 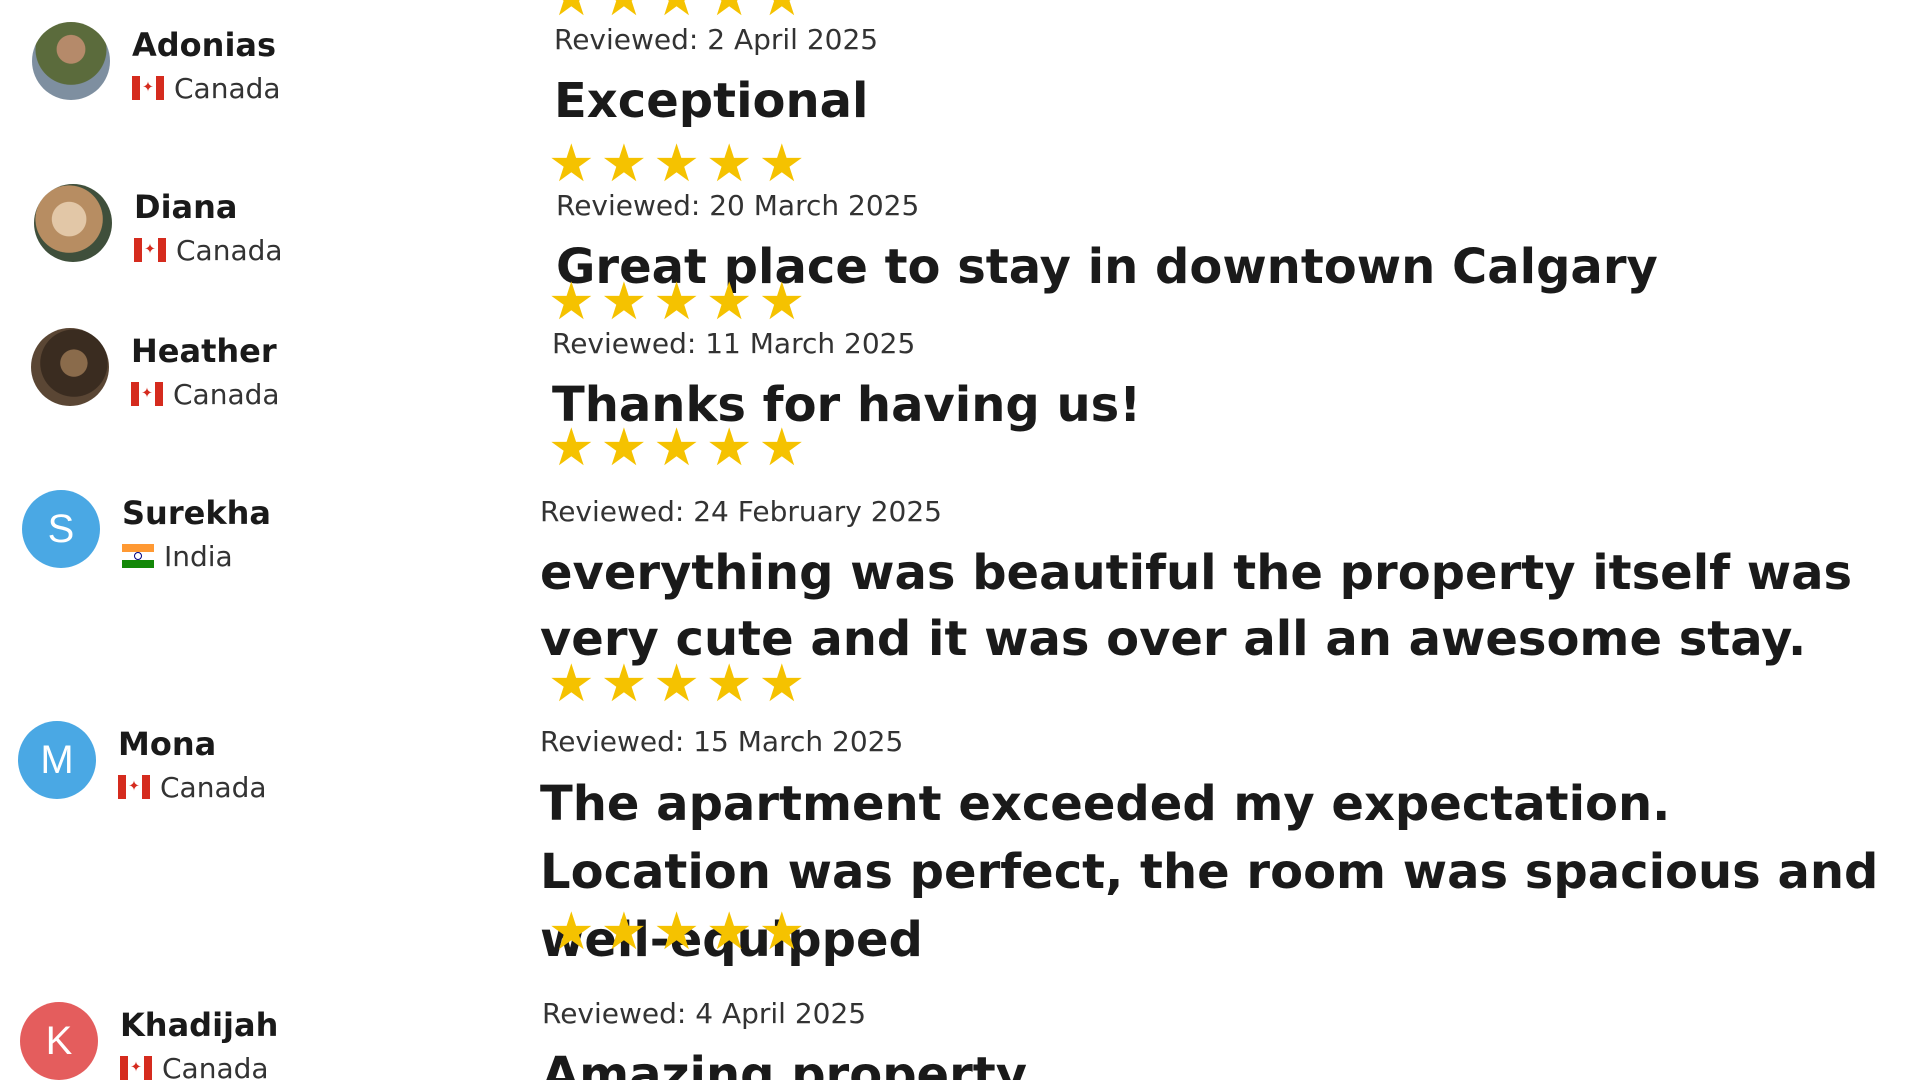 I want to click on reviewer-info: Mona ✦ Canada, so click(x=192, y=762).